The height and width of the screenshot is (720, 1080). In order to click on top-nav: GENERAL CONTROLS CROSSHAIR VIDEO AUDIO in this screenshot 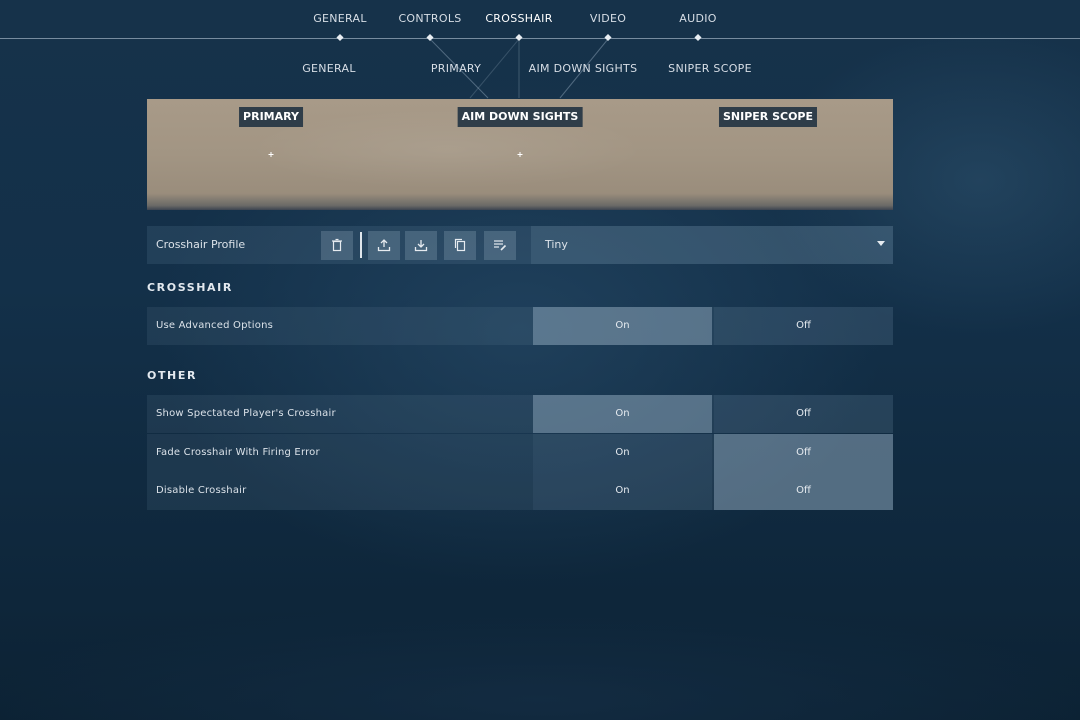, I will do `click(540, 21)`.